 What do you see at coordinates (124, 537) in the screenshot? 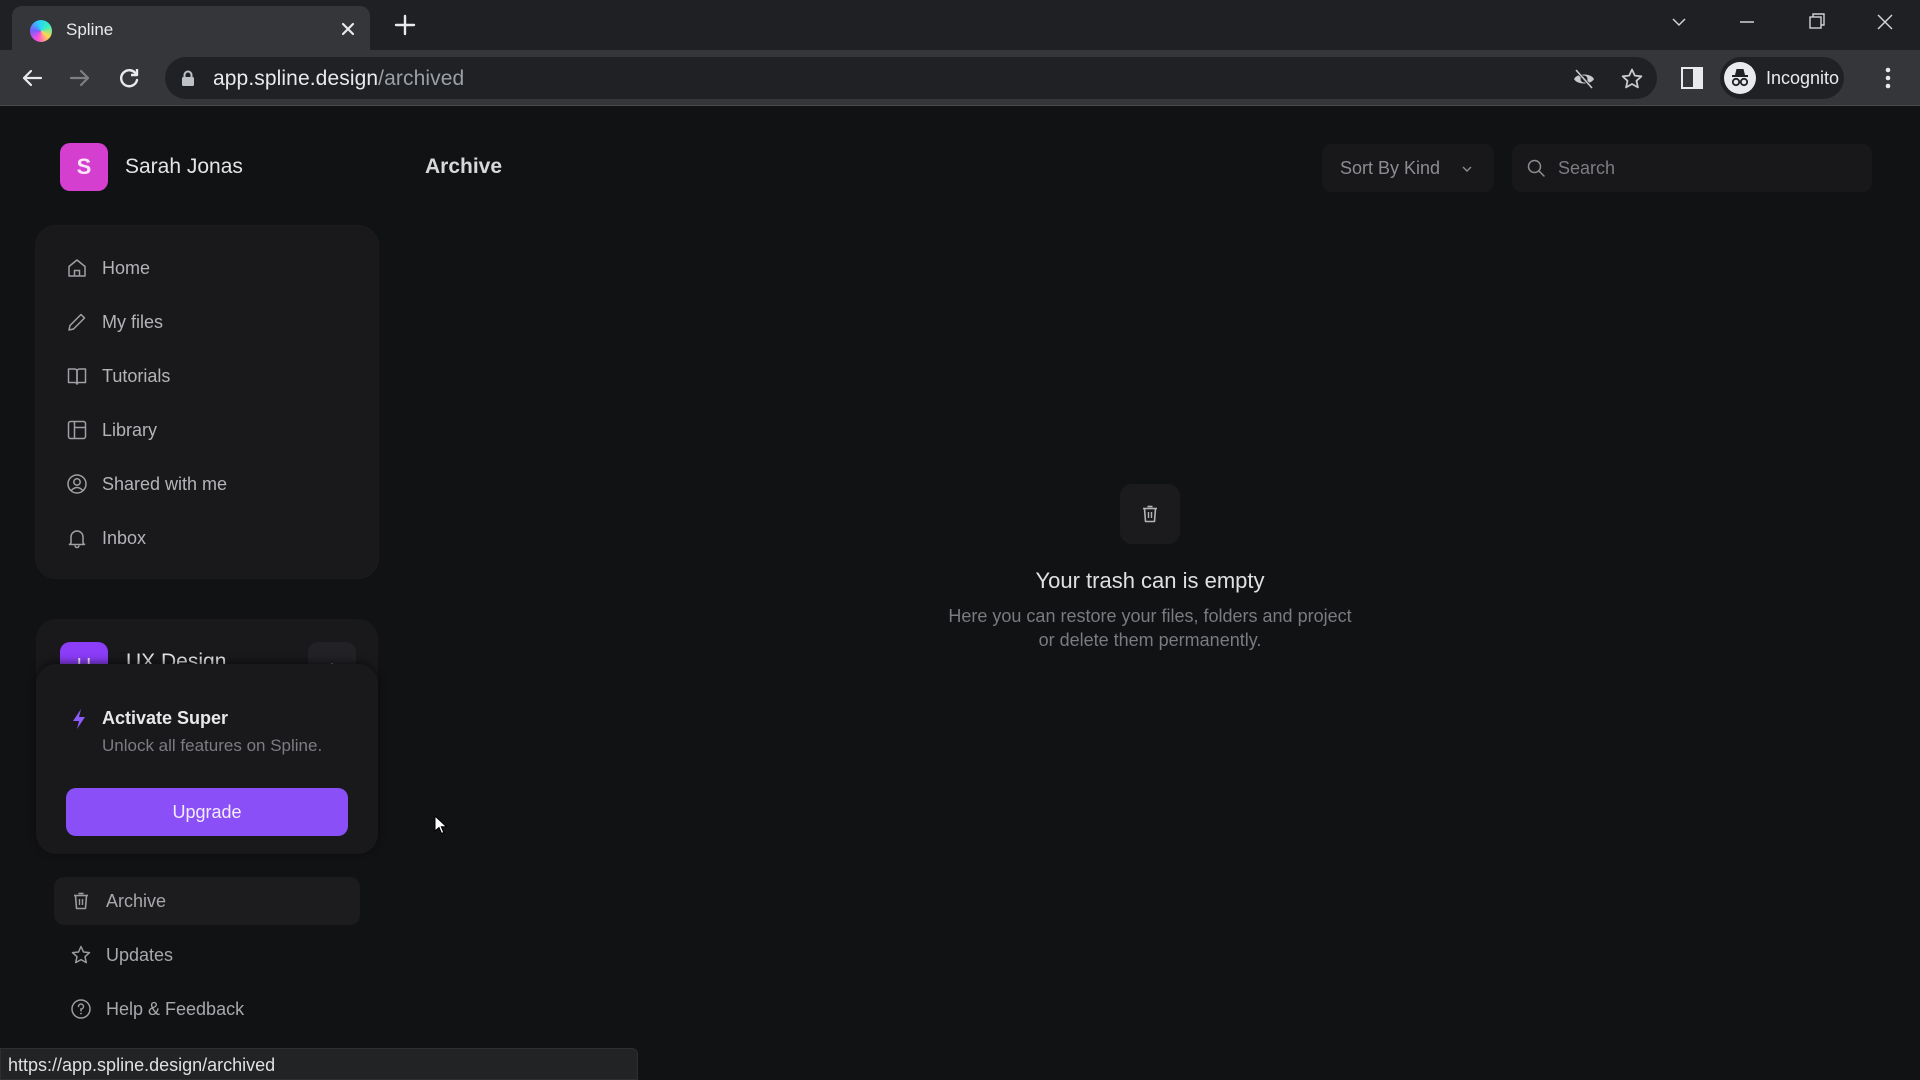
I see `sidebar-item-label: Inbox` at bounding box center [124, 537].